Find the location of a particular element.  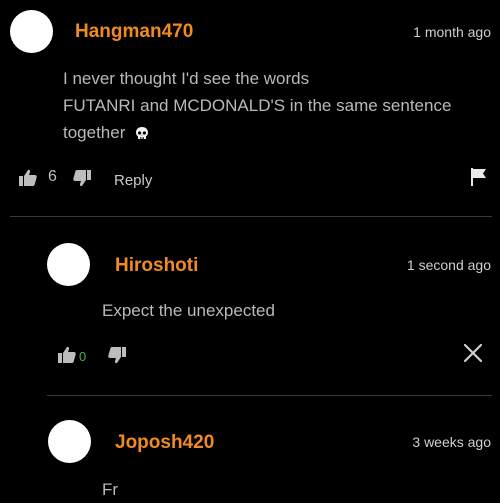

comment-timestamp: 3 weeks ago is located at coordinates (451, 442).